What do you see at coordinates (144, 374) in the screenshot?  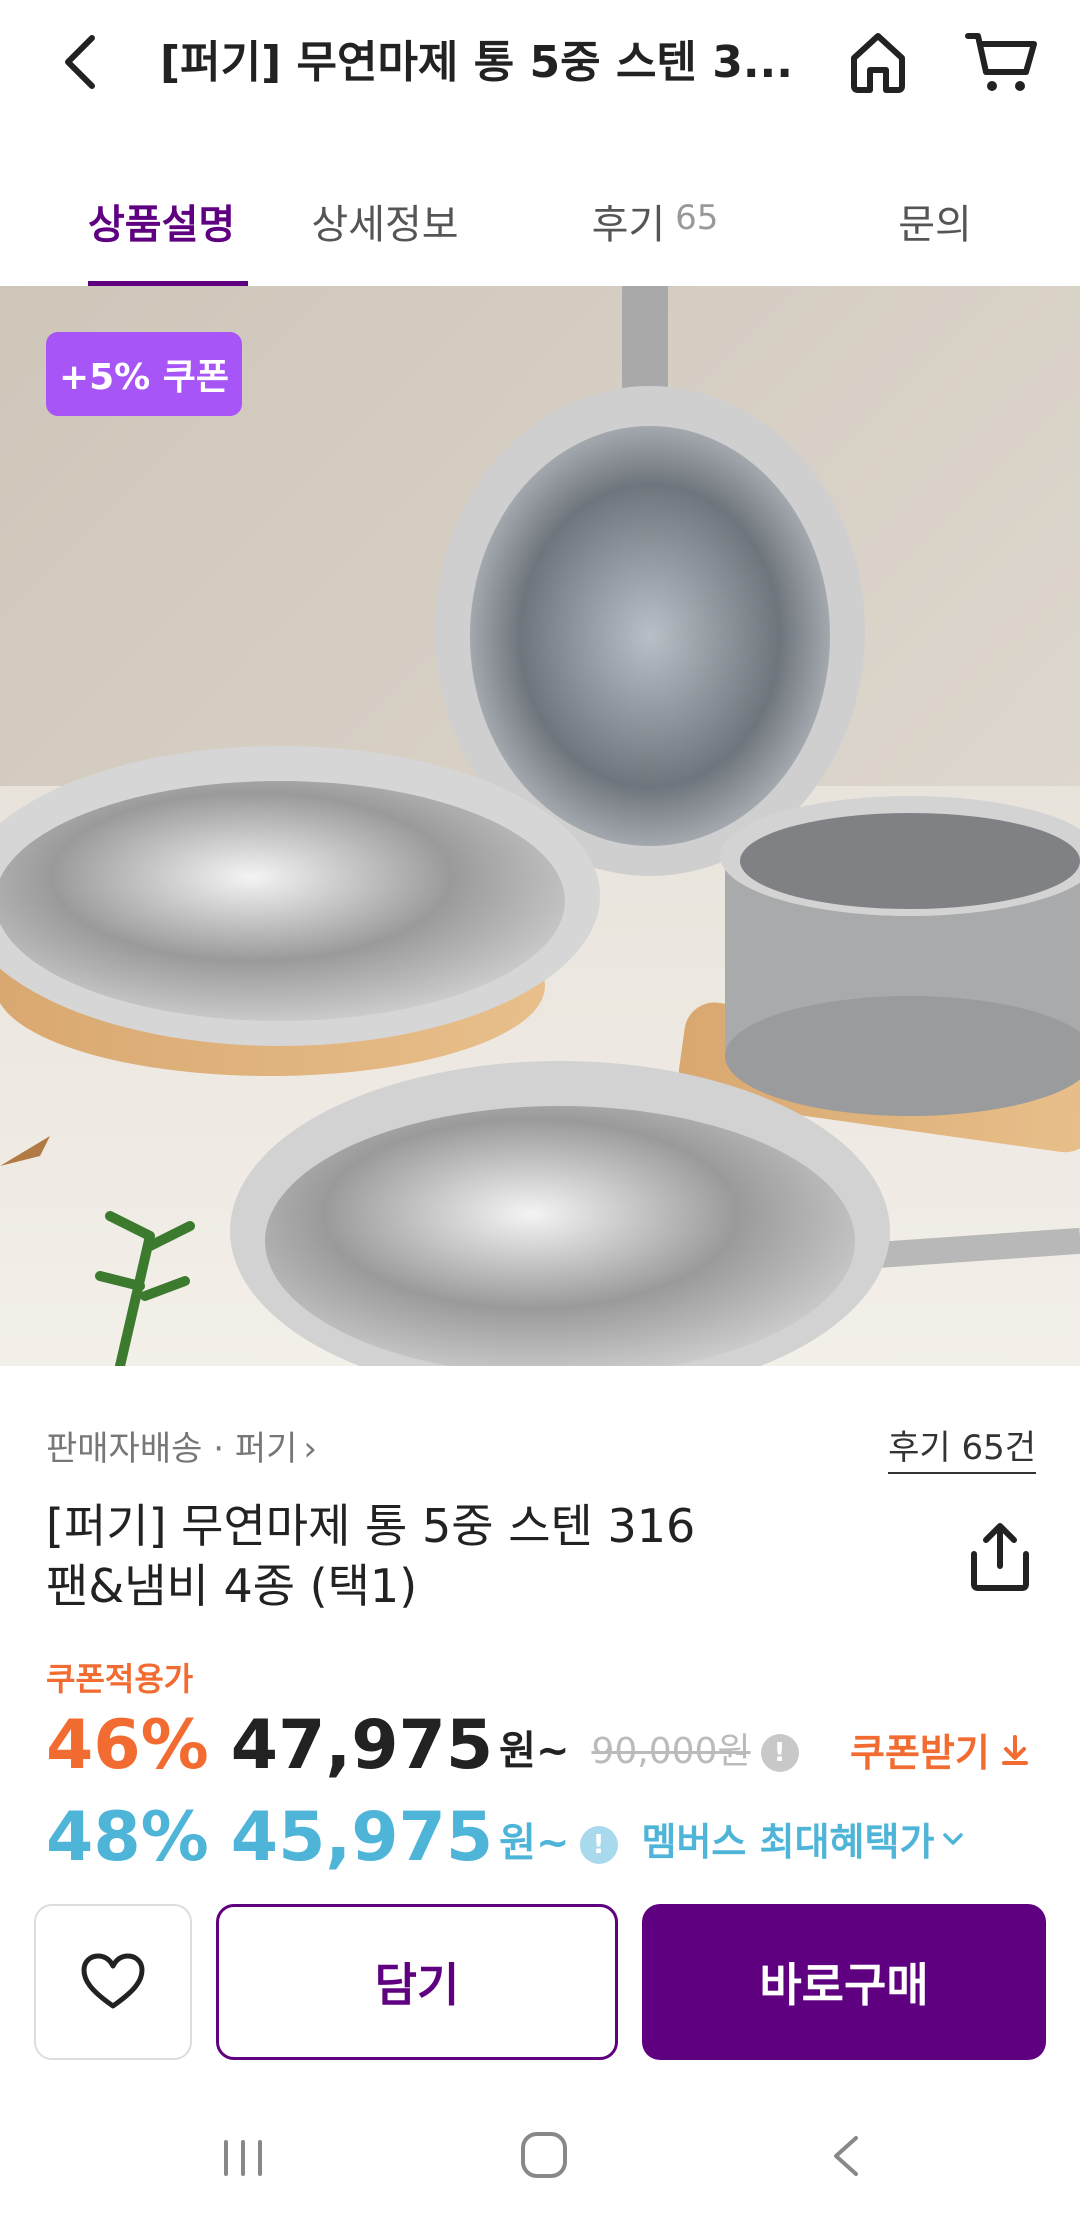 I see `coupon-badge: +5% 쿠폰` at bounding box center [144, 374].